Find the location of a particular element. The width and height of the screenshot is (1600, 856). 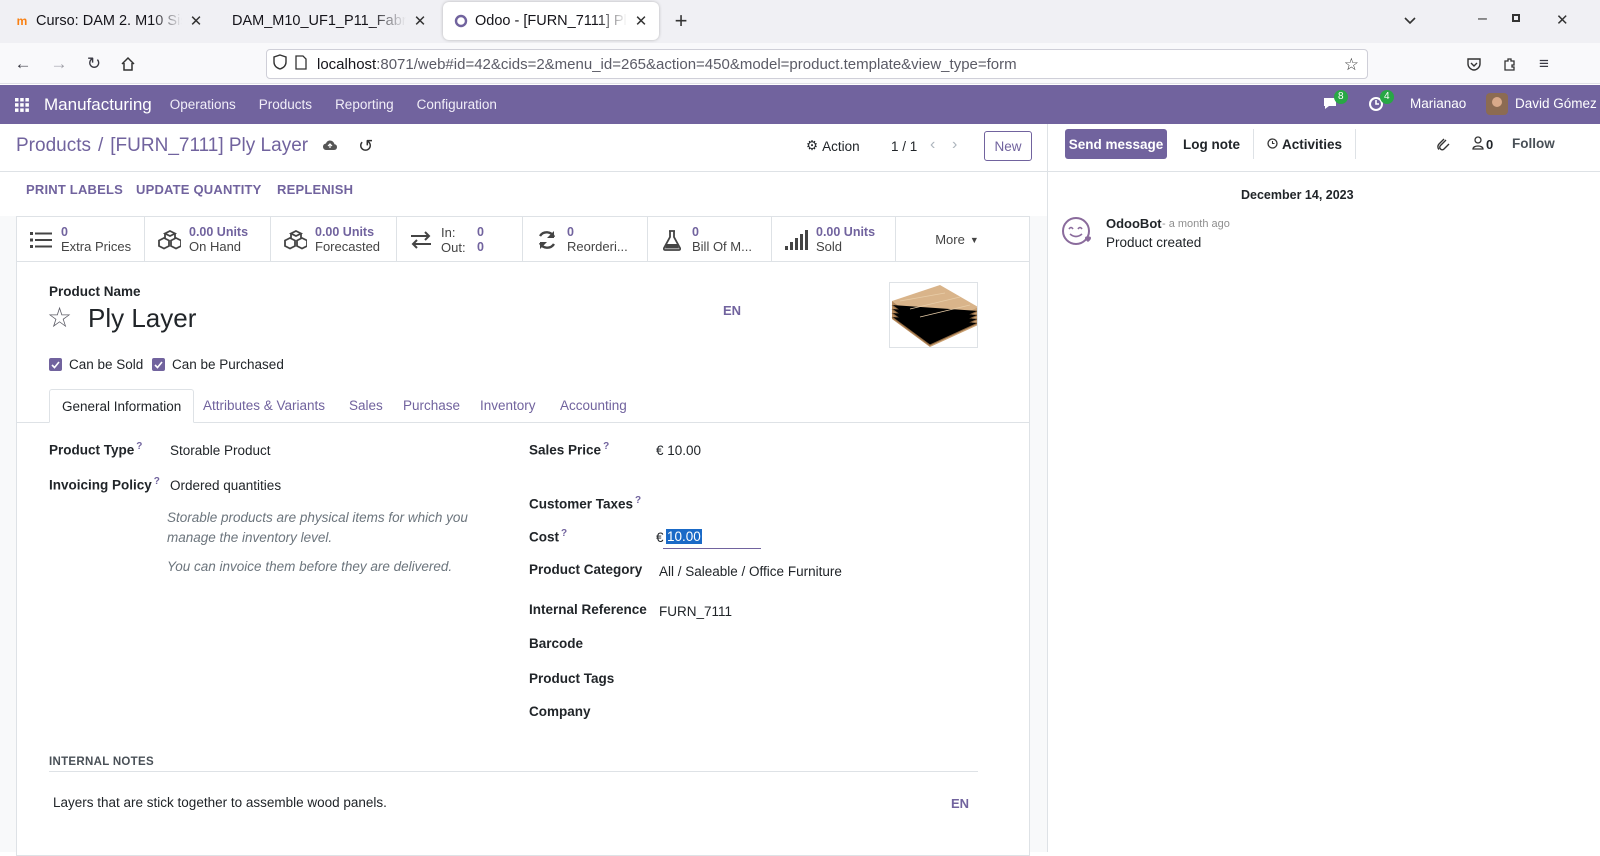

menu-configuration: Configuration is located at coordinates (457, 104).